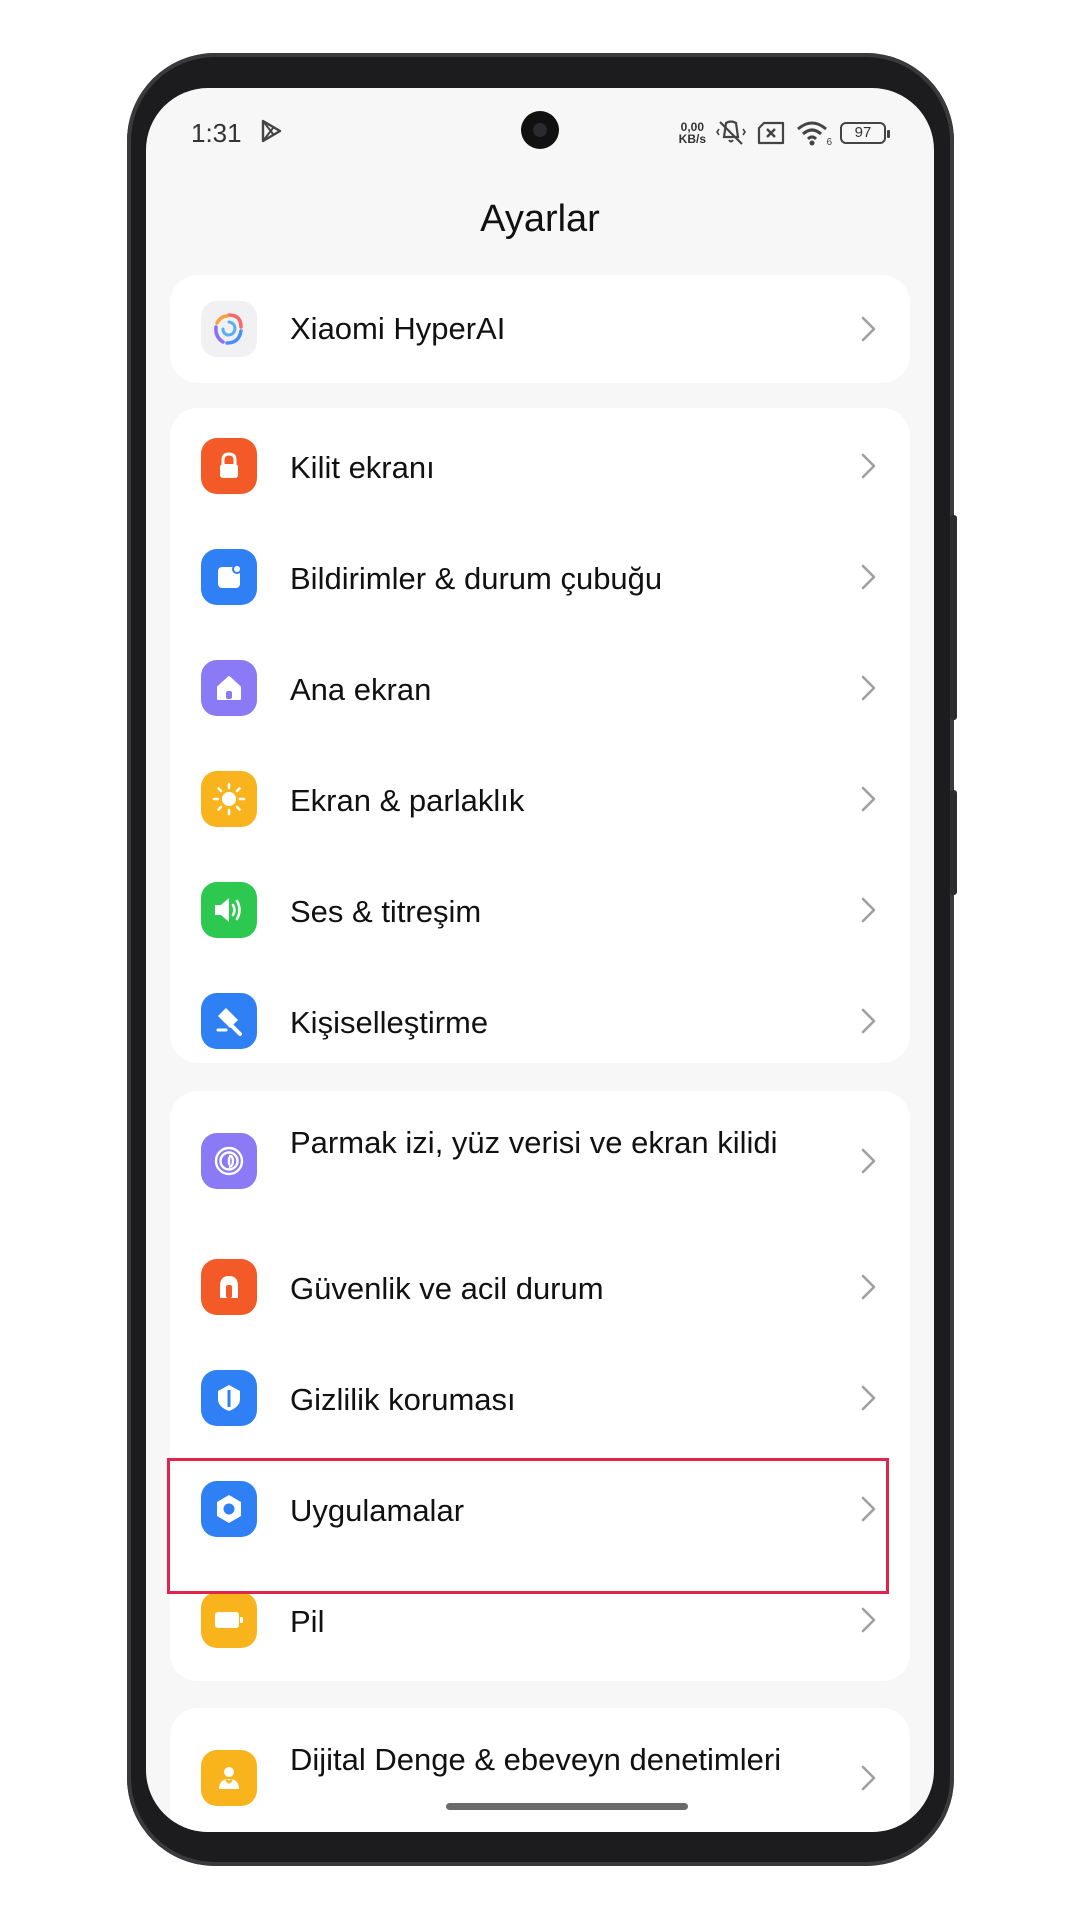 The width and height of the screenshot is (1080, 1920). I want to click on settings-item-security-emergency: Güvenlik ve acil durum, so click(540, 1287).